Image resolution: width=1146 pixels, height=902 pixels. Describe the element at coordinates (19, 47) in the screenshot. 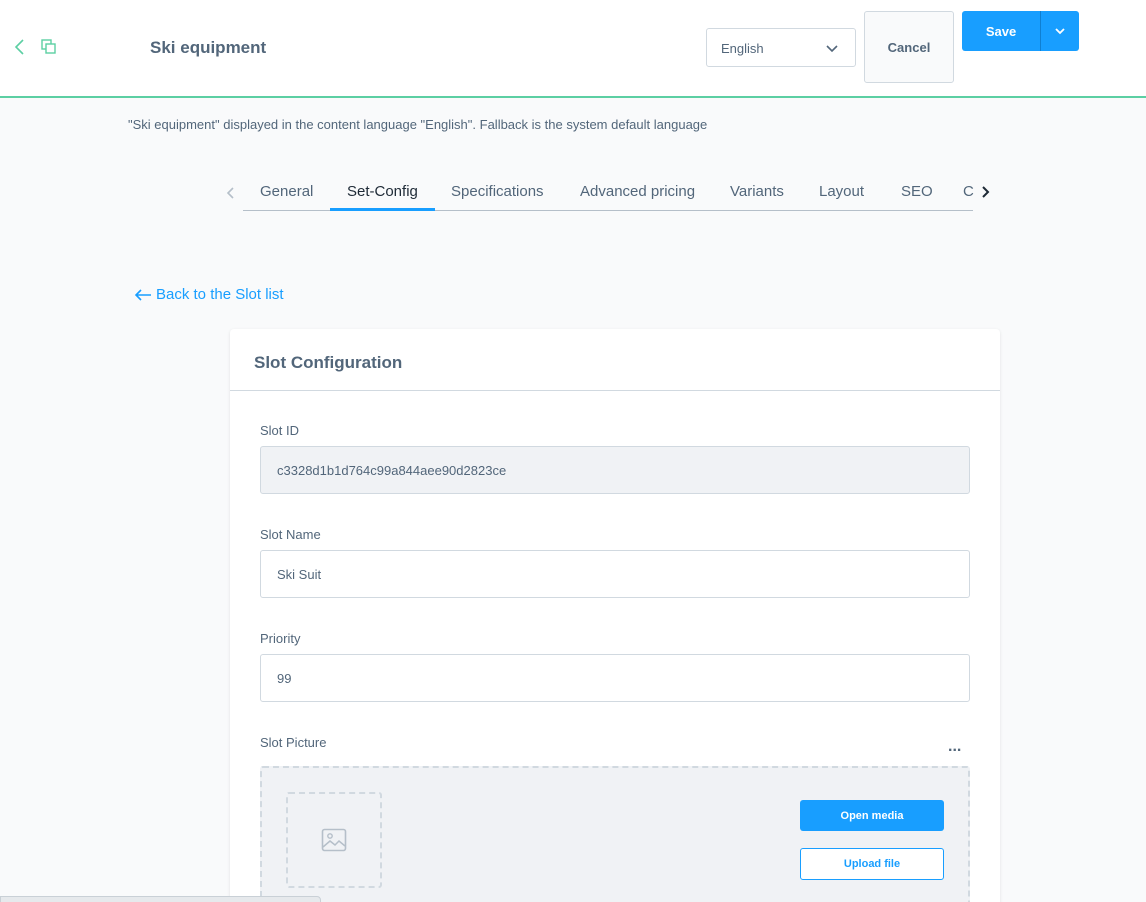

I see `chevron-left-icon` at that location.